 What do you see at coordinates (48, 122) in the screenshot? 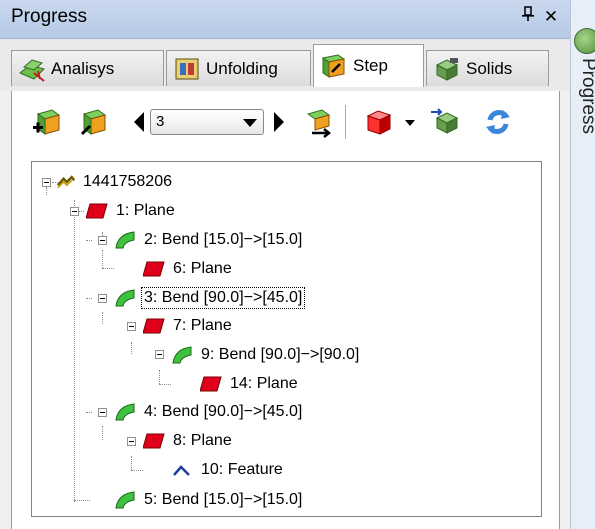
I see `add-step-icon` at bounding box center [48, 122].